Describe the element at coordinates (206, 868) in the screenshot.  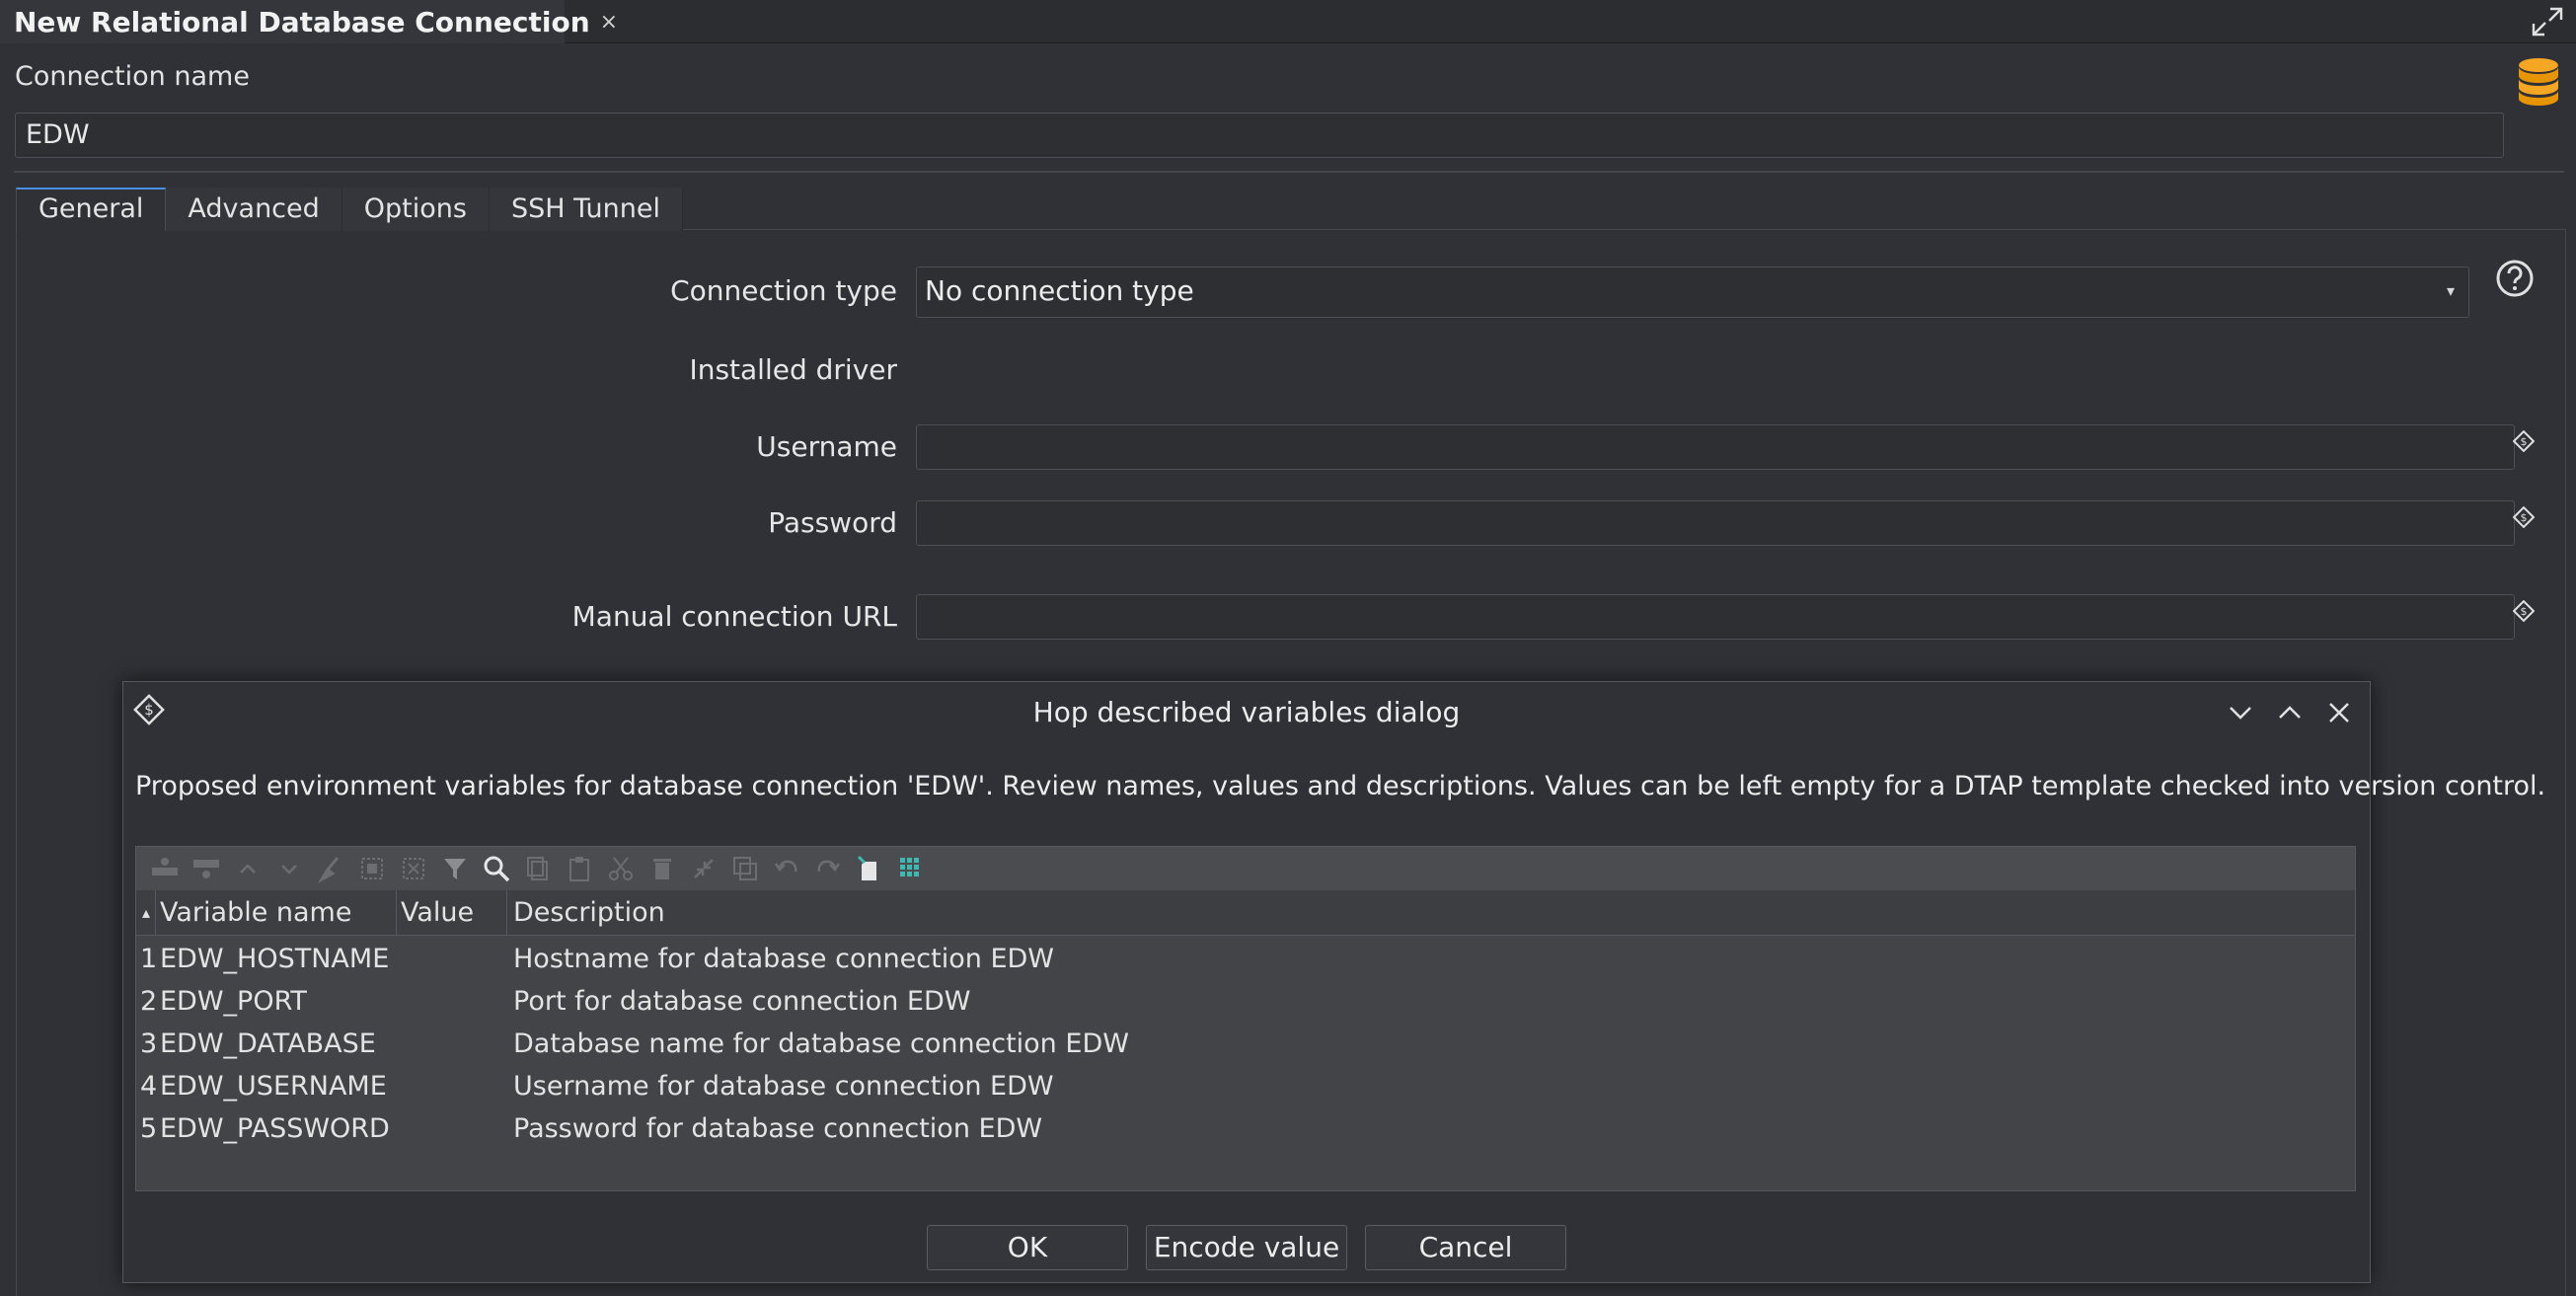
I see `insert-row-after-icon` at that location.